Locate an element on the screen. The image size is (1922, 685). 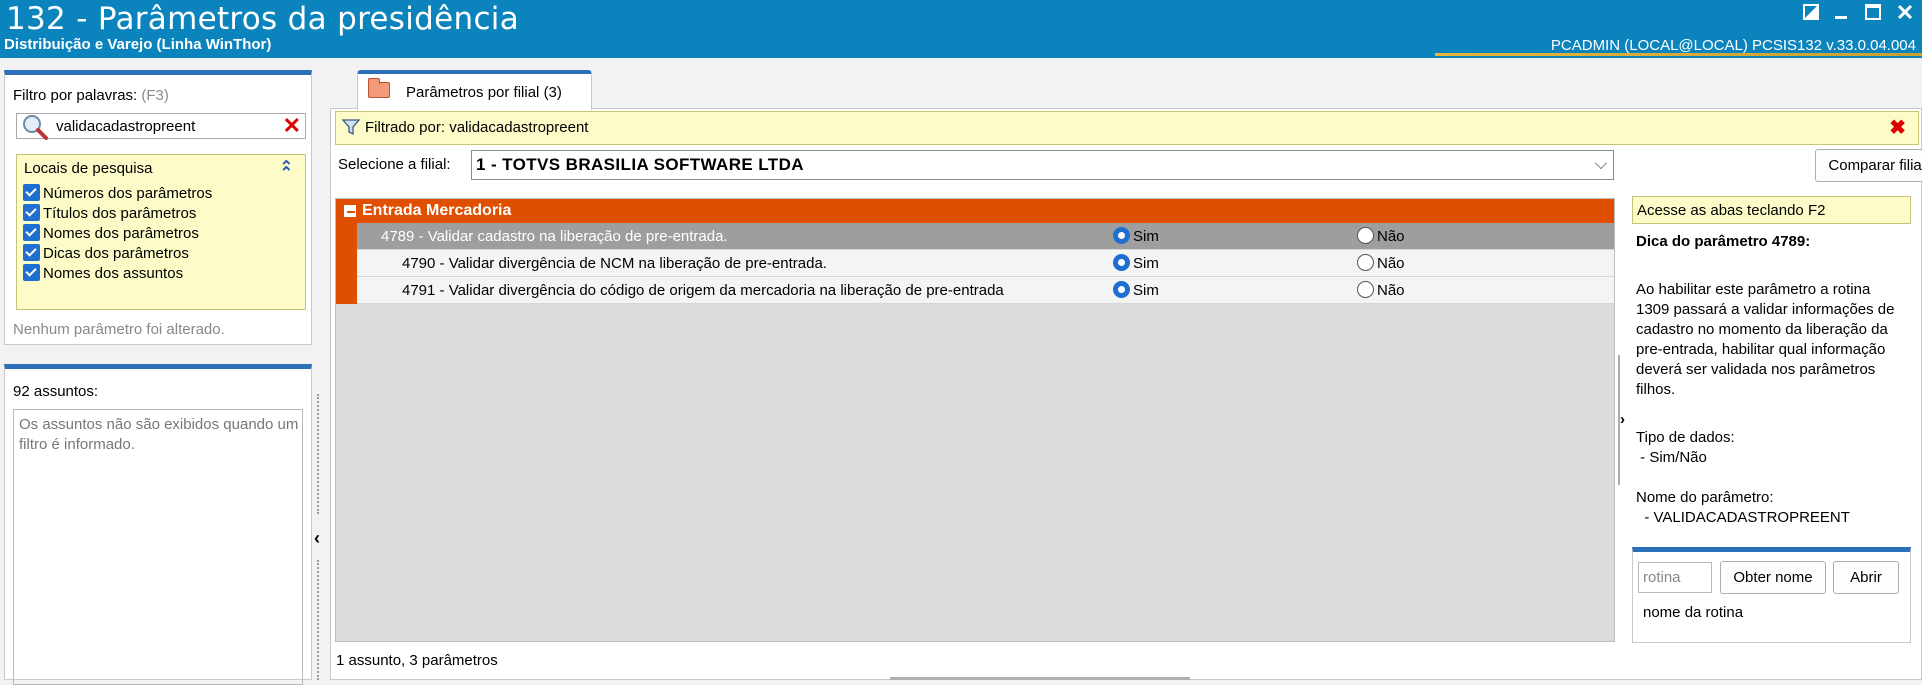
filter-search-field: validacadastropreent ✕ is located at coordinates (161, 126).